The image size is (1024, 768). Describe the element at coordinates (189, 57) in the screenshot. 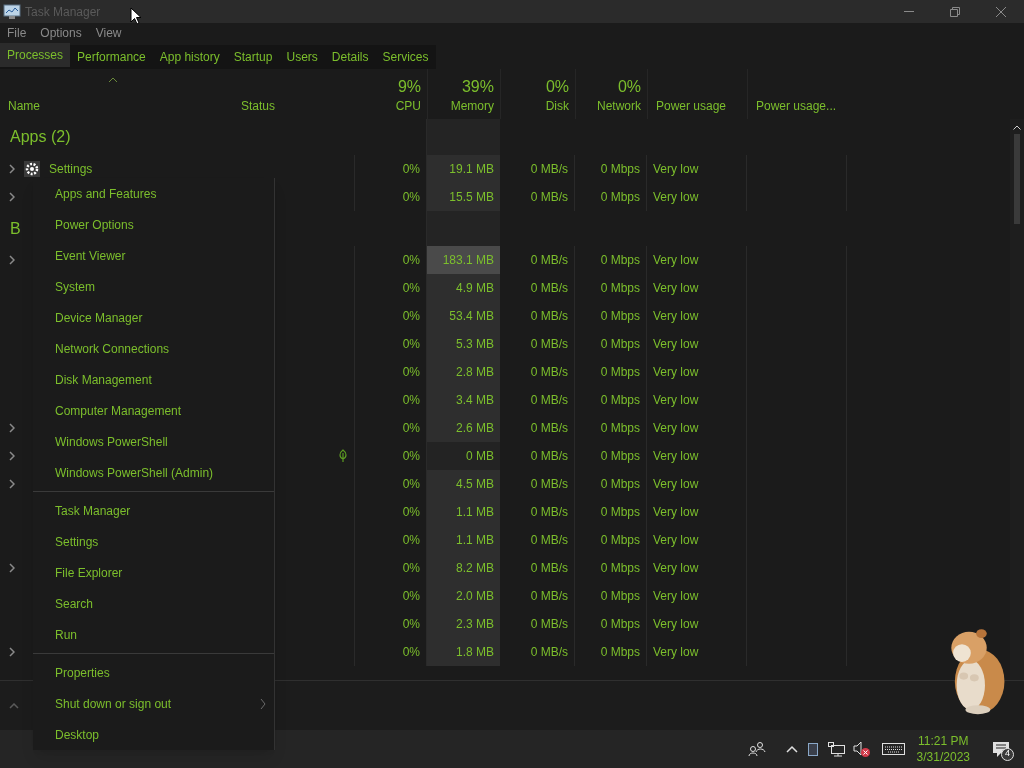

I see `tab: App history` at that location.